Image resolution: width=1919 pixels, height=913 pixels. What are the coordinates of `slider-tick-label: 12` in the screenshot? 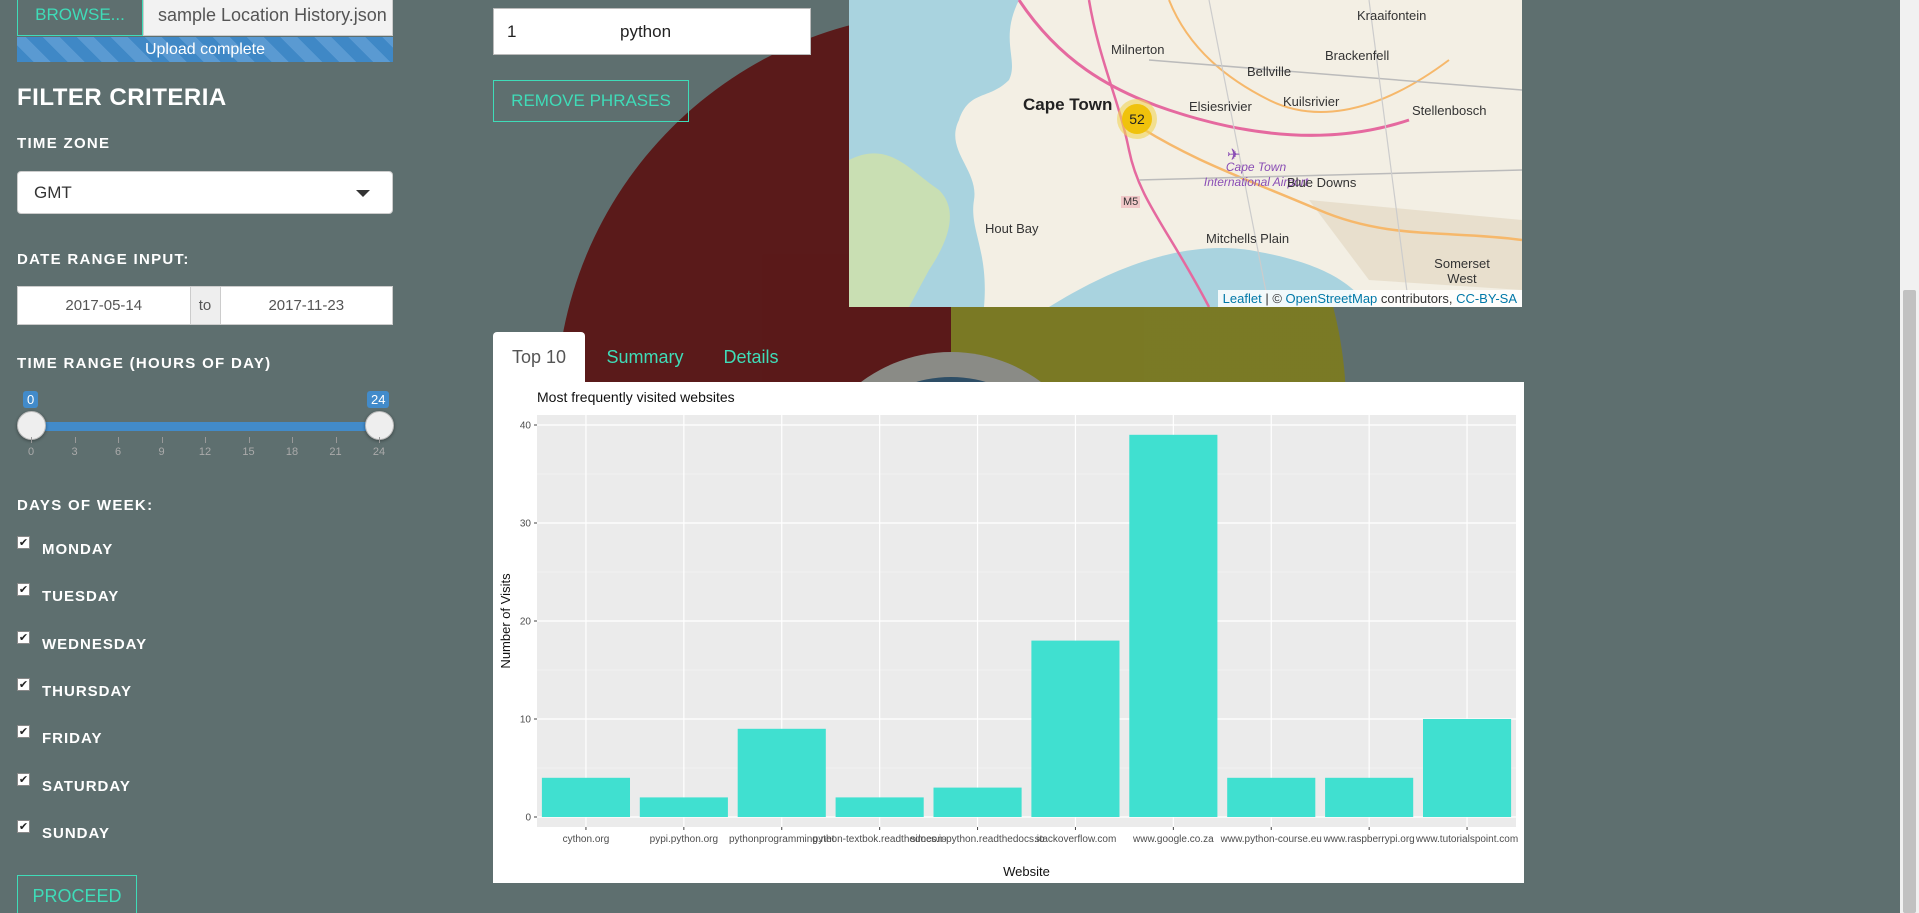 It's located at (205, 452).